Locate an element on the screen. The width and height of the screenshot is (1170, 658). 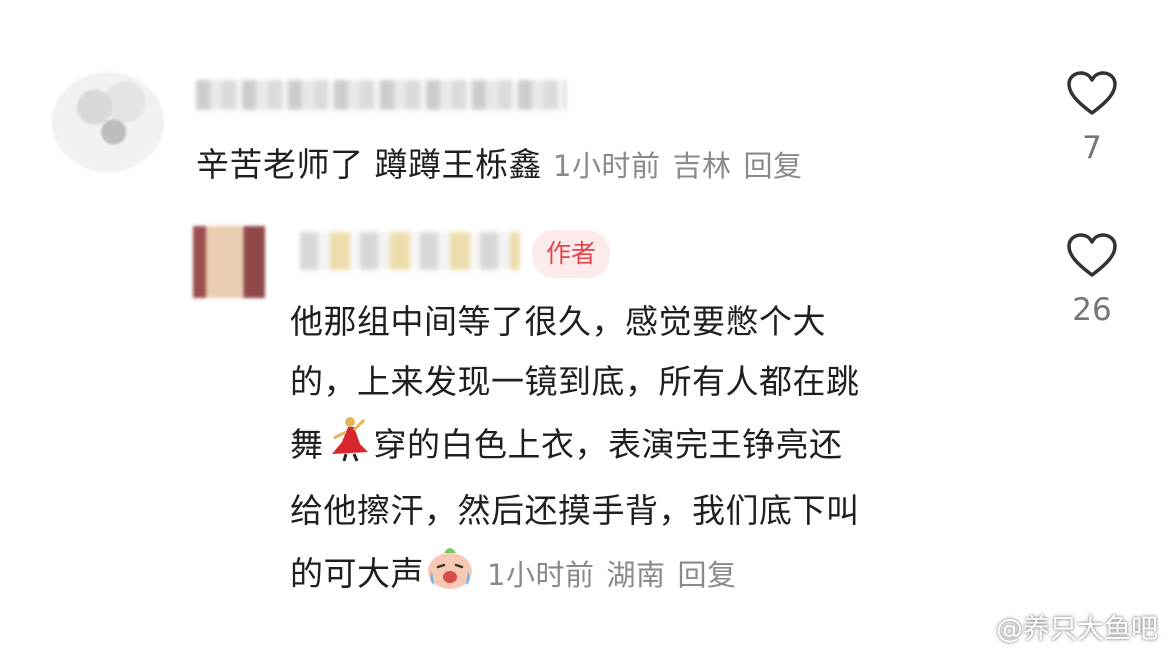
reply-line: 的，上来发现一镜到底，所有人都在跳 is located at coordinates (575, 381).